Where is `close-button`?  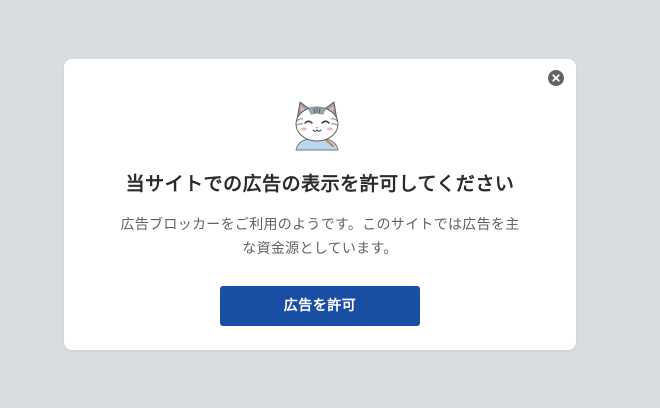
close-button is located at coordinates (556, 78).